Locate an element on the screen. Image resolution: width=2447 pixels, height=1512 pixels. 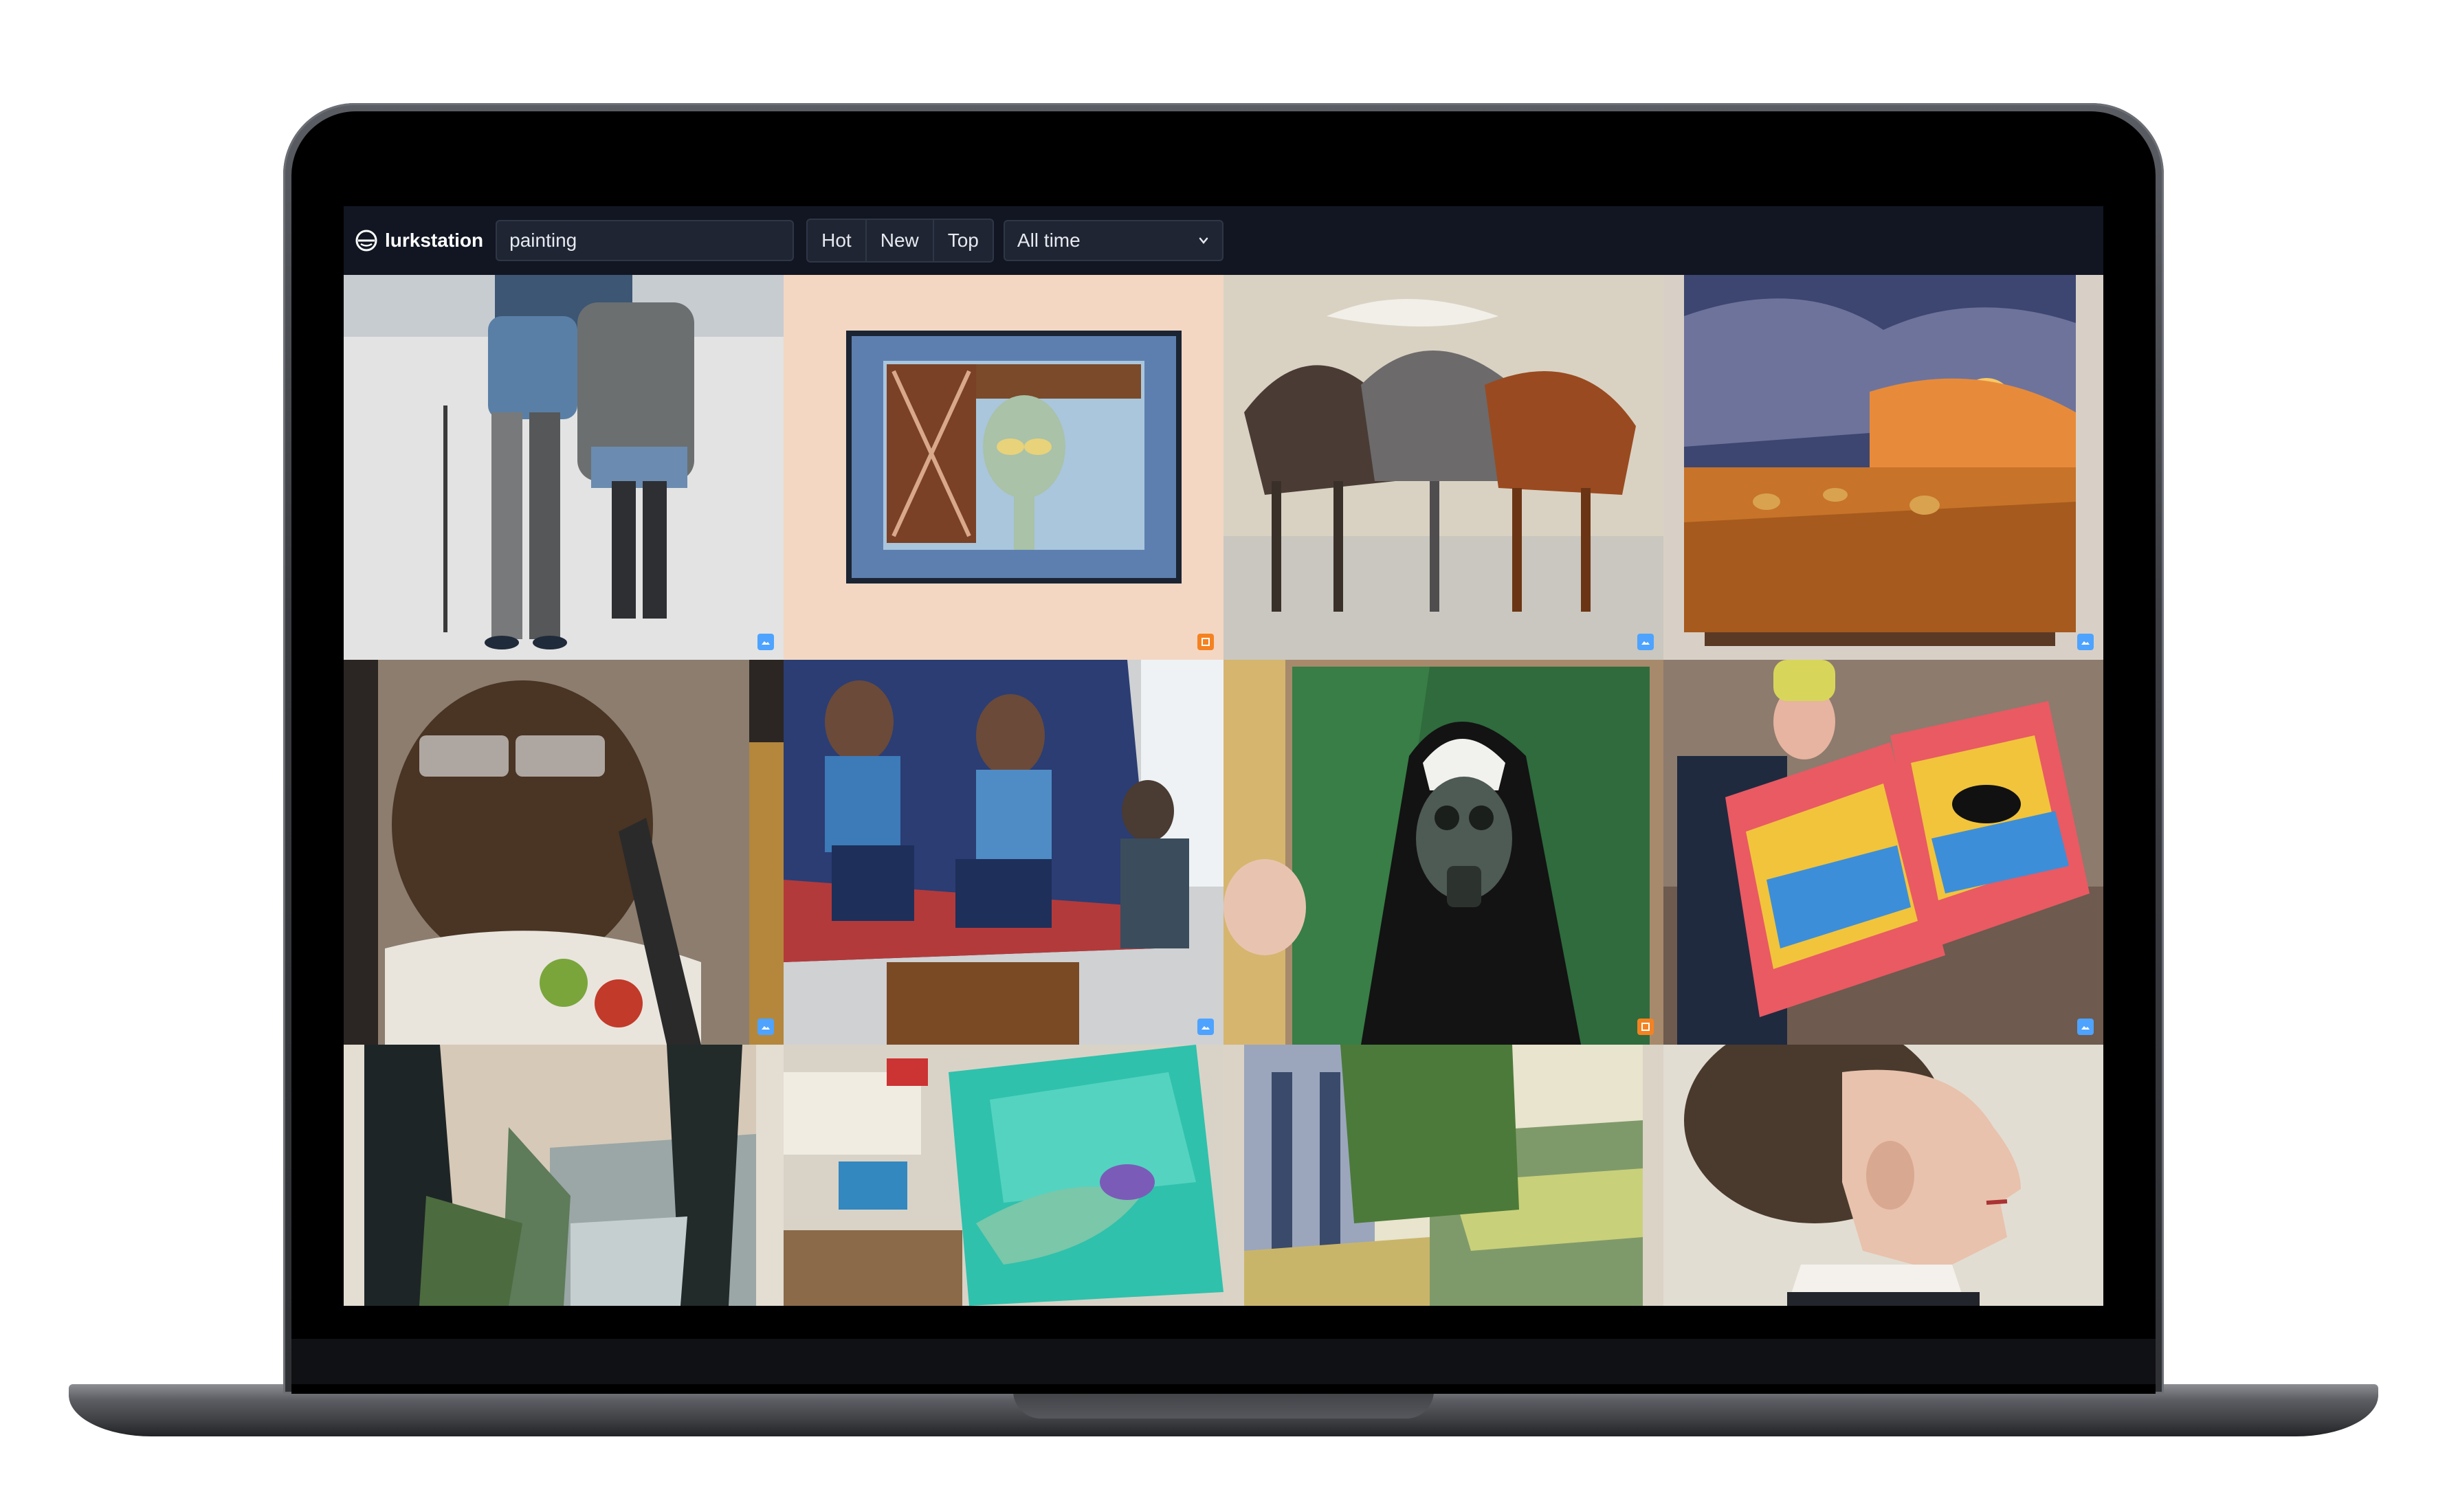
app-name: lurkstation is located at coordinates (434, 240).